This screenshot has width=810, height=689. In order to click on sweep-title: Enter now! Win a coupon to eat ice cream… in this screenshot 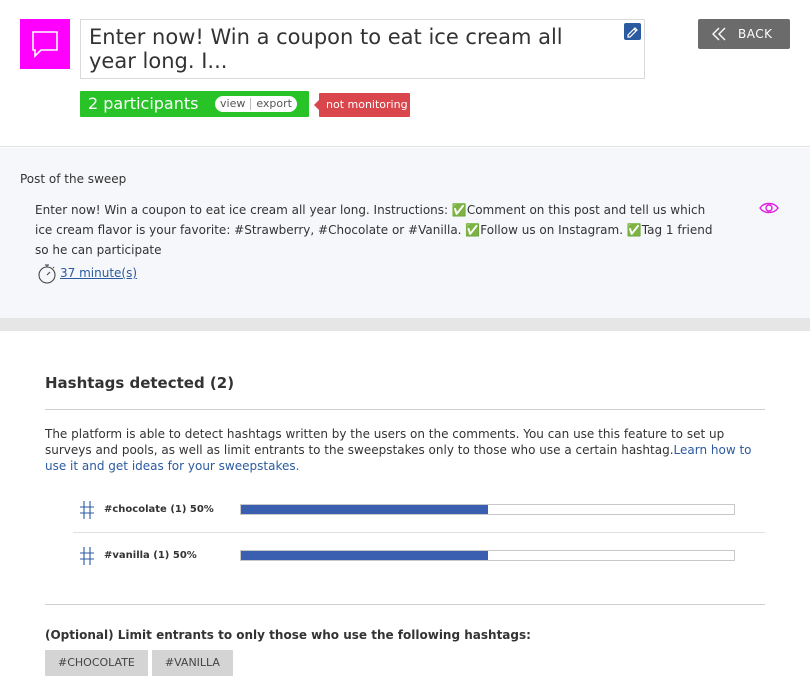, I will do `click(326, 49)`.